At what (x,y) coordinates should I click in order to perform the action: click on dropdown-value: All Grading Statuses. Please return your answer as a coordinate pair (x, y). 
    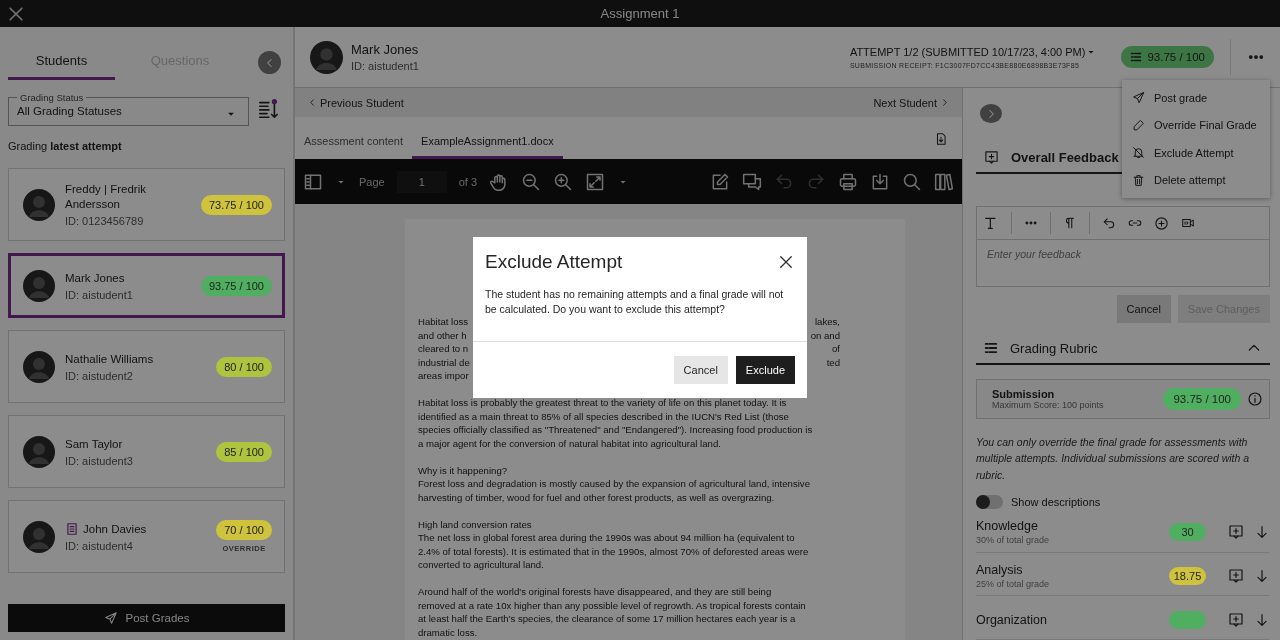
    Looking at the image, I should click on (69, 111).